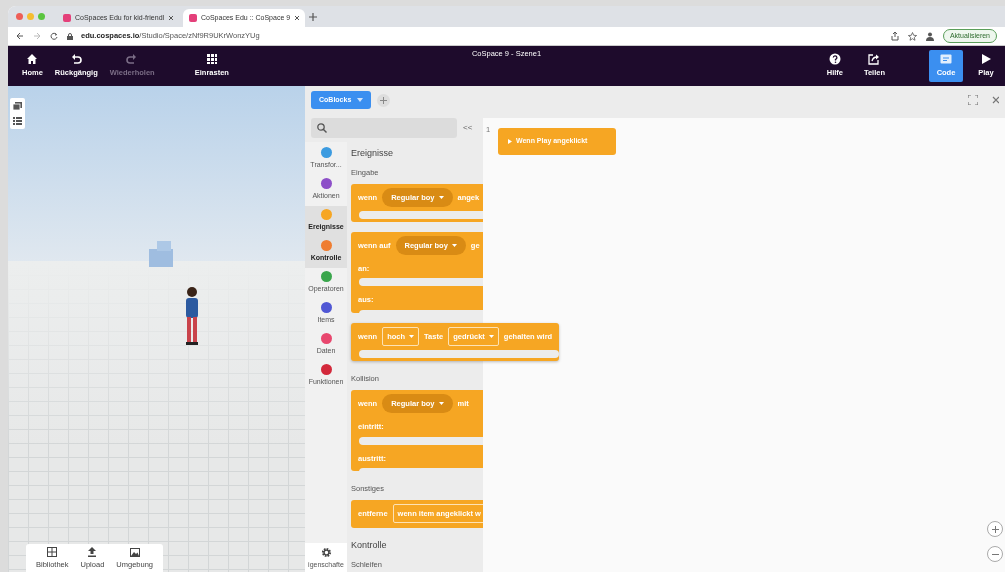 The image size is (1005, 572). I want to click on new-tab-icon, so click(313, 16).